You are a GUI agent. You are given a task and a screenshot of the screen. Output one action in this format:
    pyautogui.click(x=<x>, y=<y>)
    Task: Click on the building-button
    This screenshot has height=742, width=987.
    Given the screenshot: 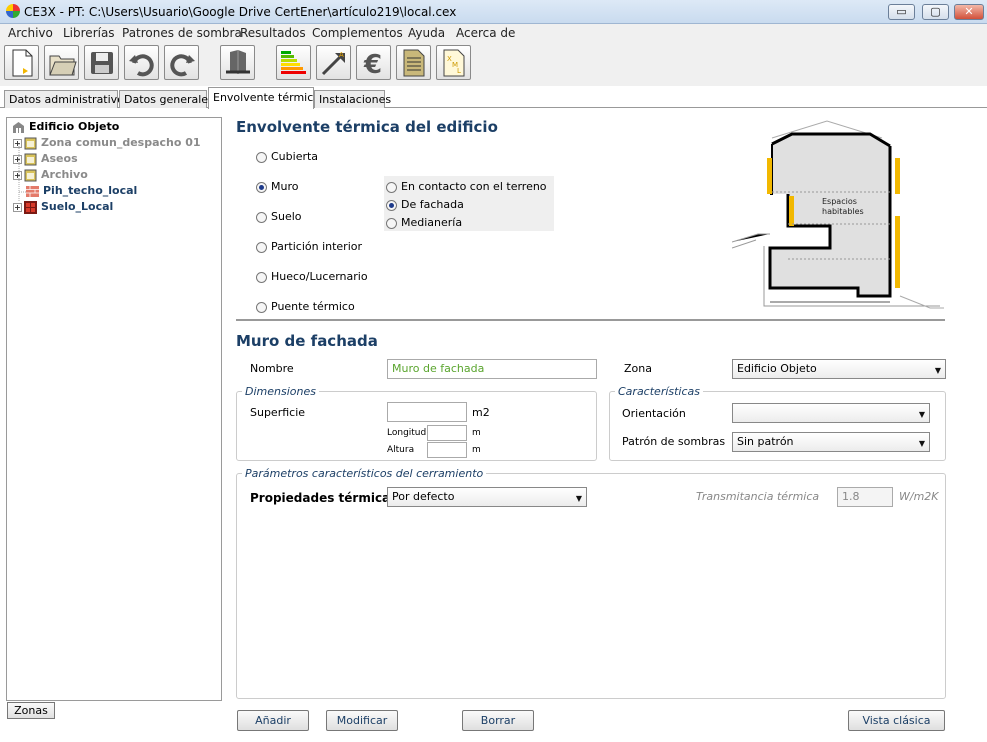 What is the action you would take?
    pyautogui.click(x=237, y=62)
    